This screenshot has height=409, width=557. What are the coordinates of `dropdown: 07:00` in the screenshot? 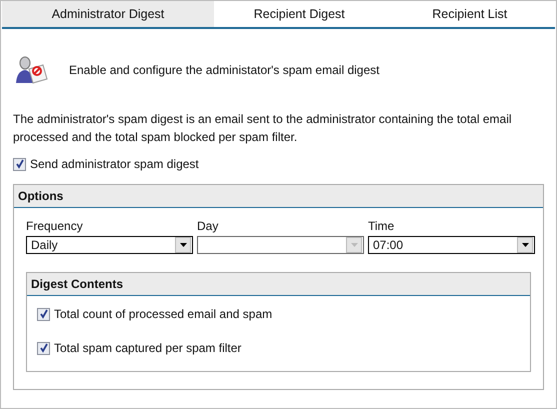 It's located at (451, 245).